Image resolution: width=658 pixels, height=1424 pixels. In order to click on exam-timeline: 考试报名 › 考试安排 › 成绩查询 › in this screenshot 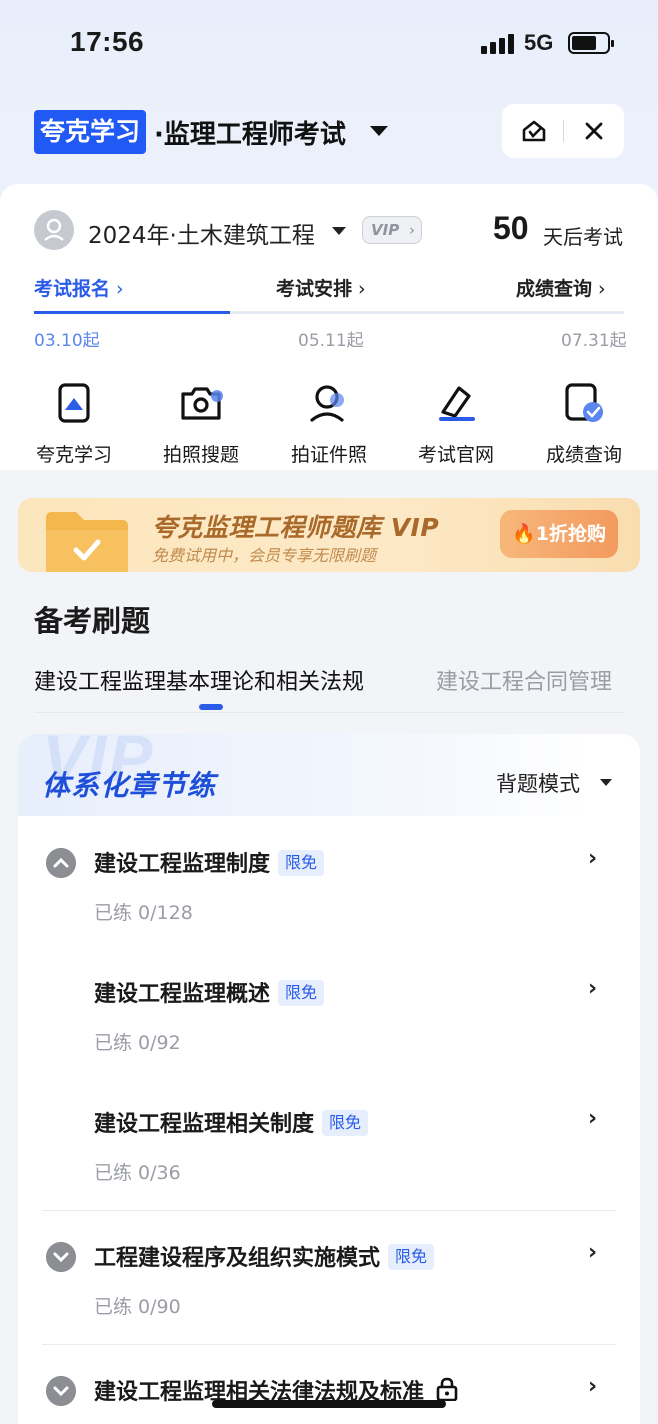, I will do `click(329, 294)`.